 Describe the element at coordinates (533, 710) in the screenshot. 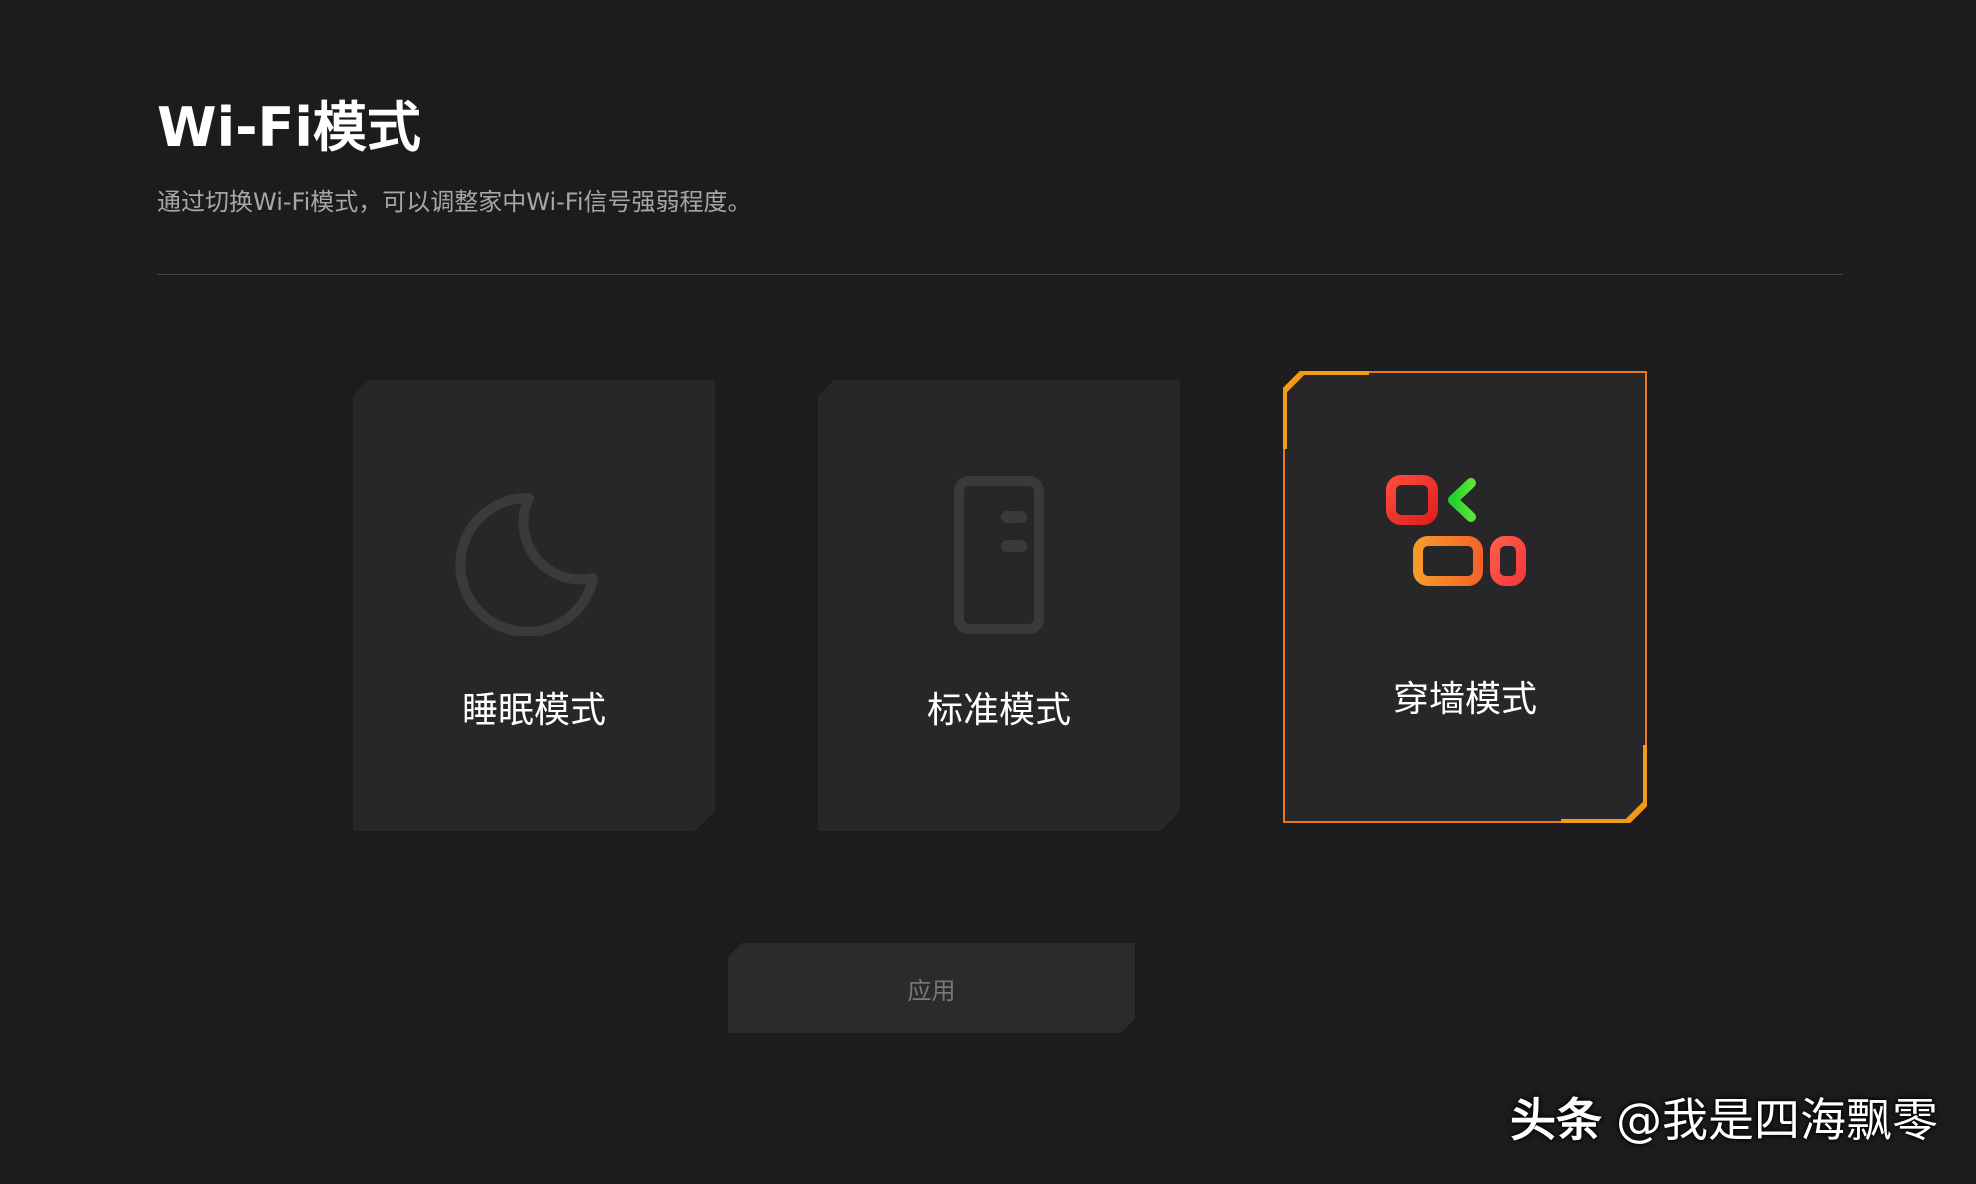

I see `mode-card-label: 睡眠模式` at that location.